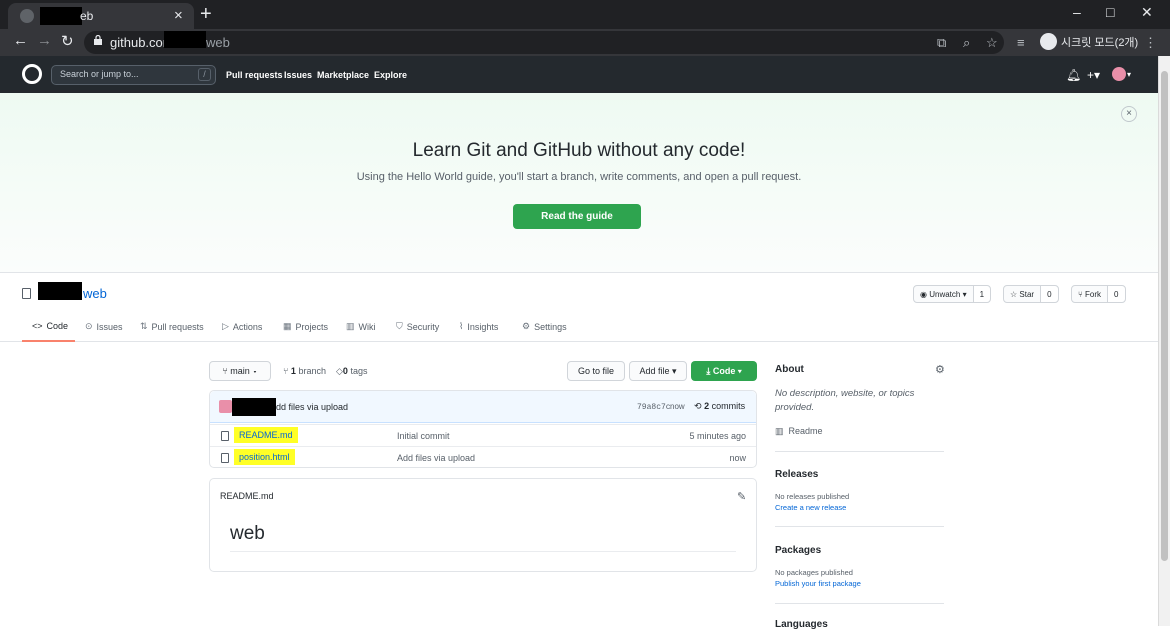  Describe the element at coordinates (544, 42) in the screenshot. I see `omnibox: github.com web ⧉ ⌕ ☆` at that location.